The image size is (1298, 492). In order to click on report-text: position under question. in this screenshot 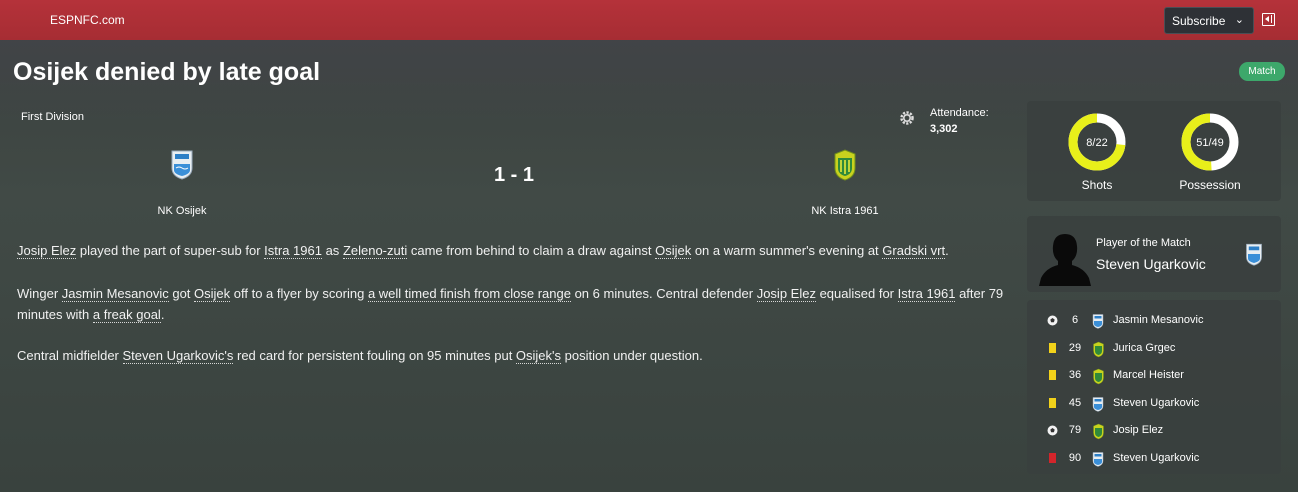, I will do `click(632, 355)`.